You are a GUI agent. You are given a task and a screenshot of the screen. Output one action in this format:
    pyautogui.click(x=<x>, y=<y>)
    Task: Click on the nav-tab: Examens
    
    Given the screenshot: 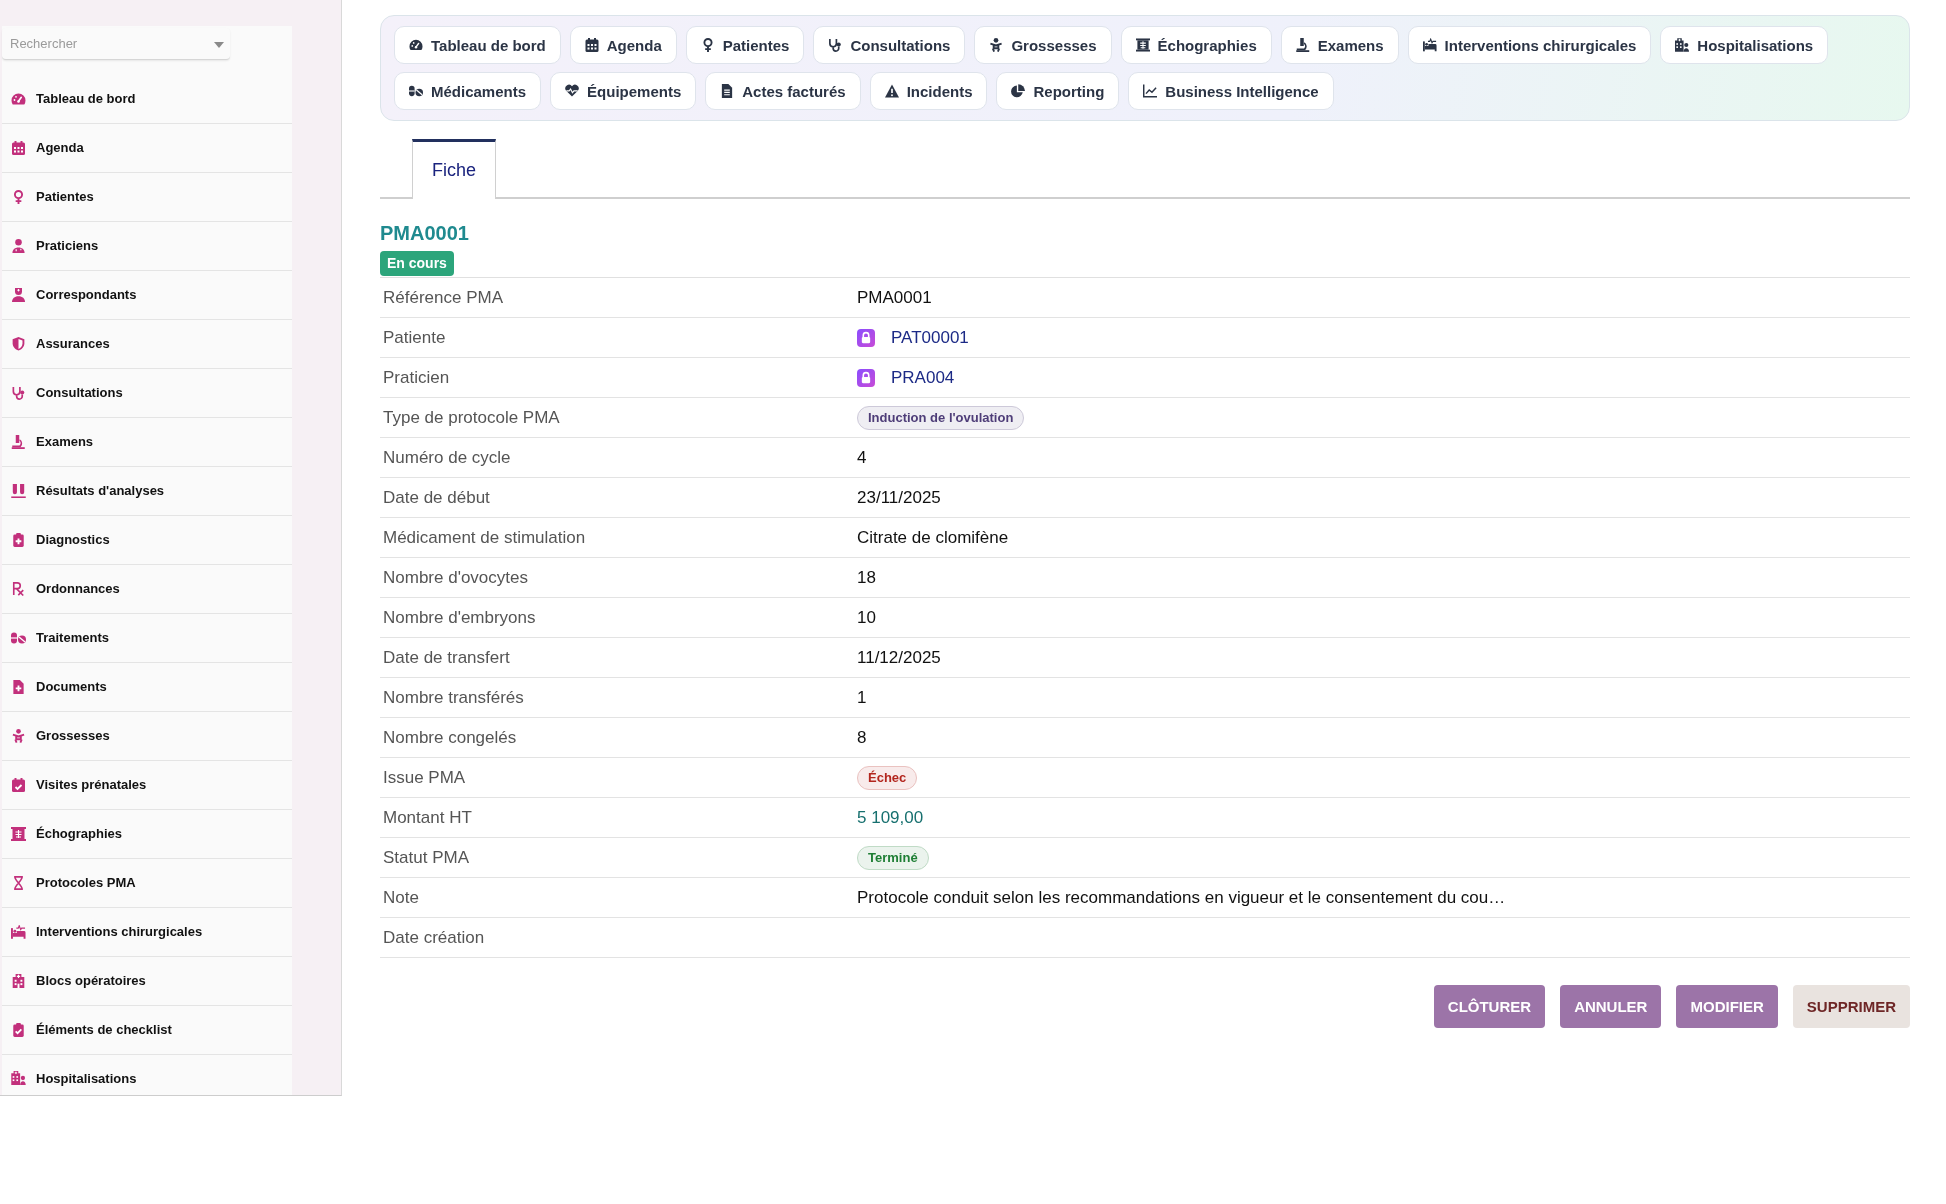 What is the action you would take?
    pyautogui.click(x=1339, y=45)
    